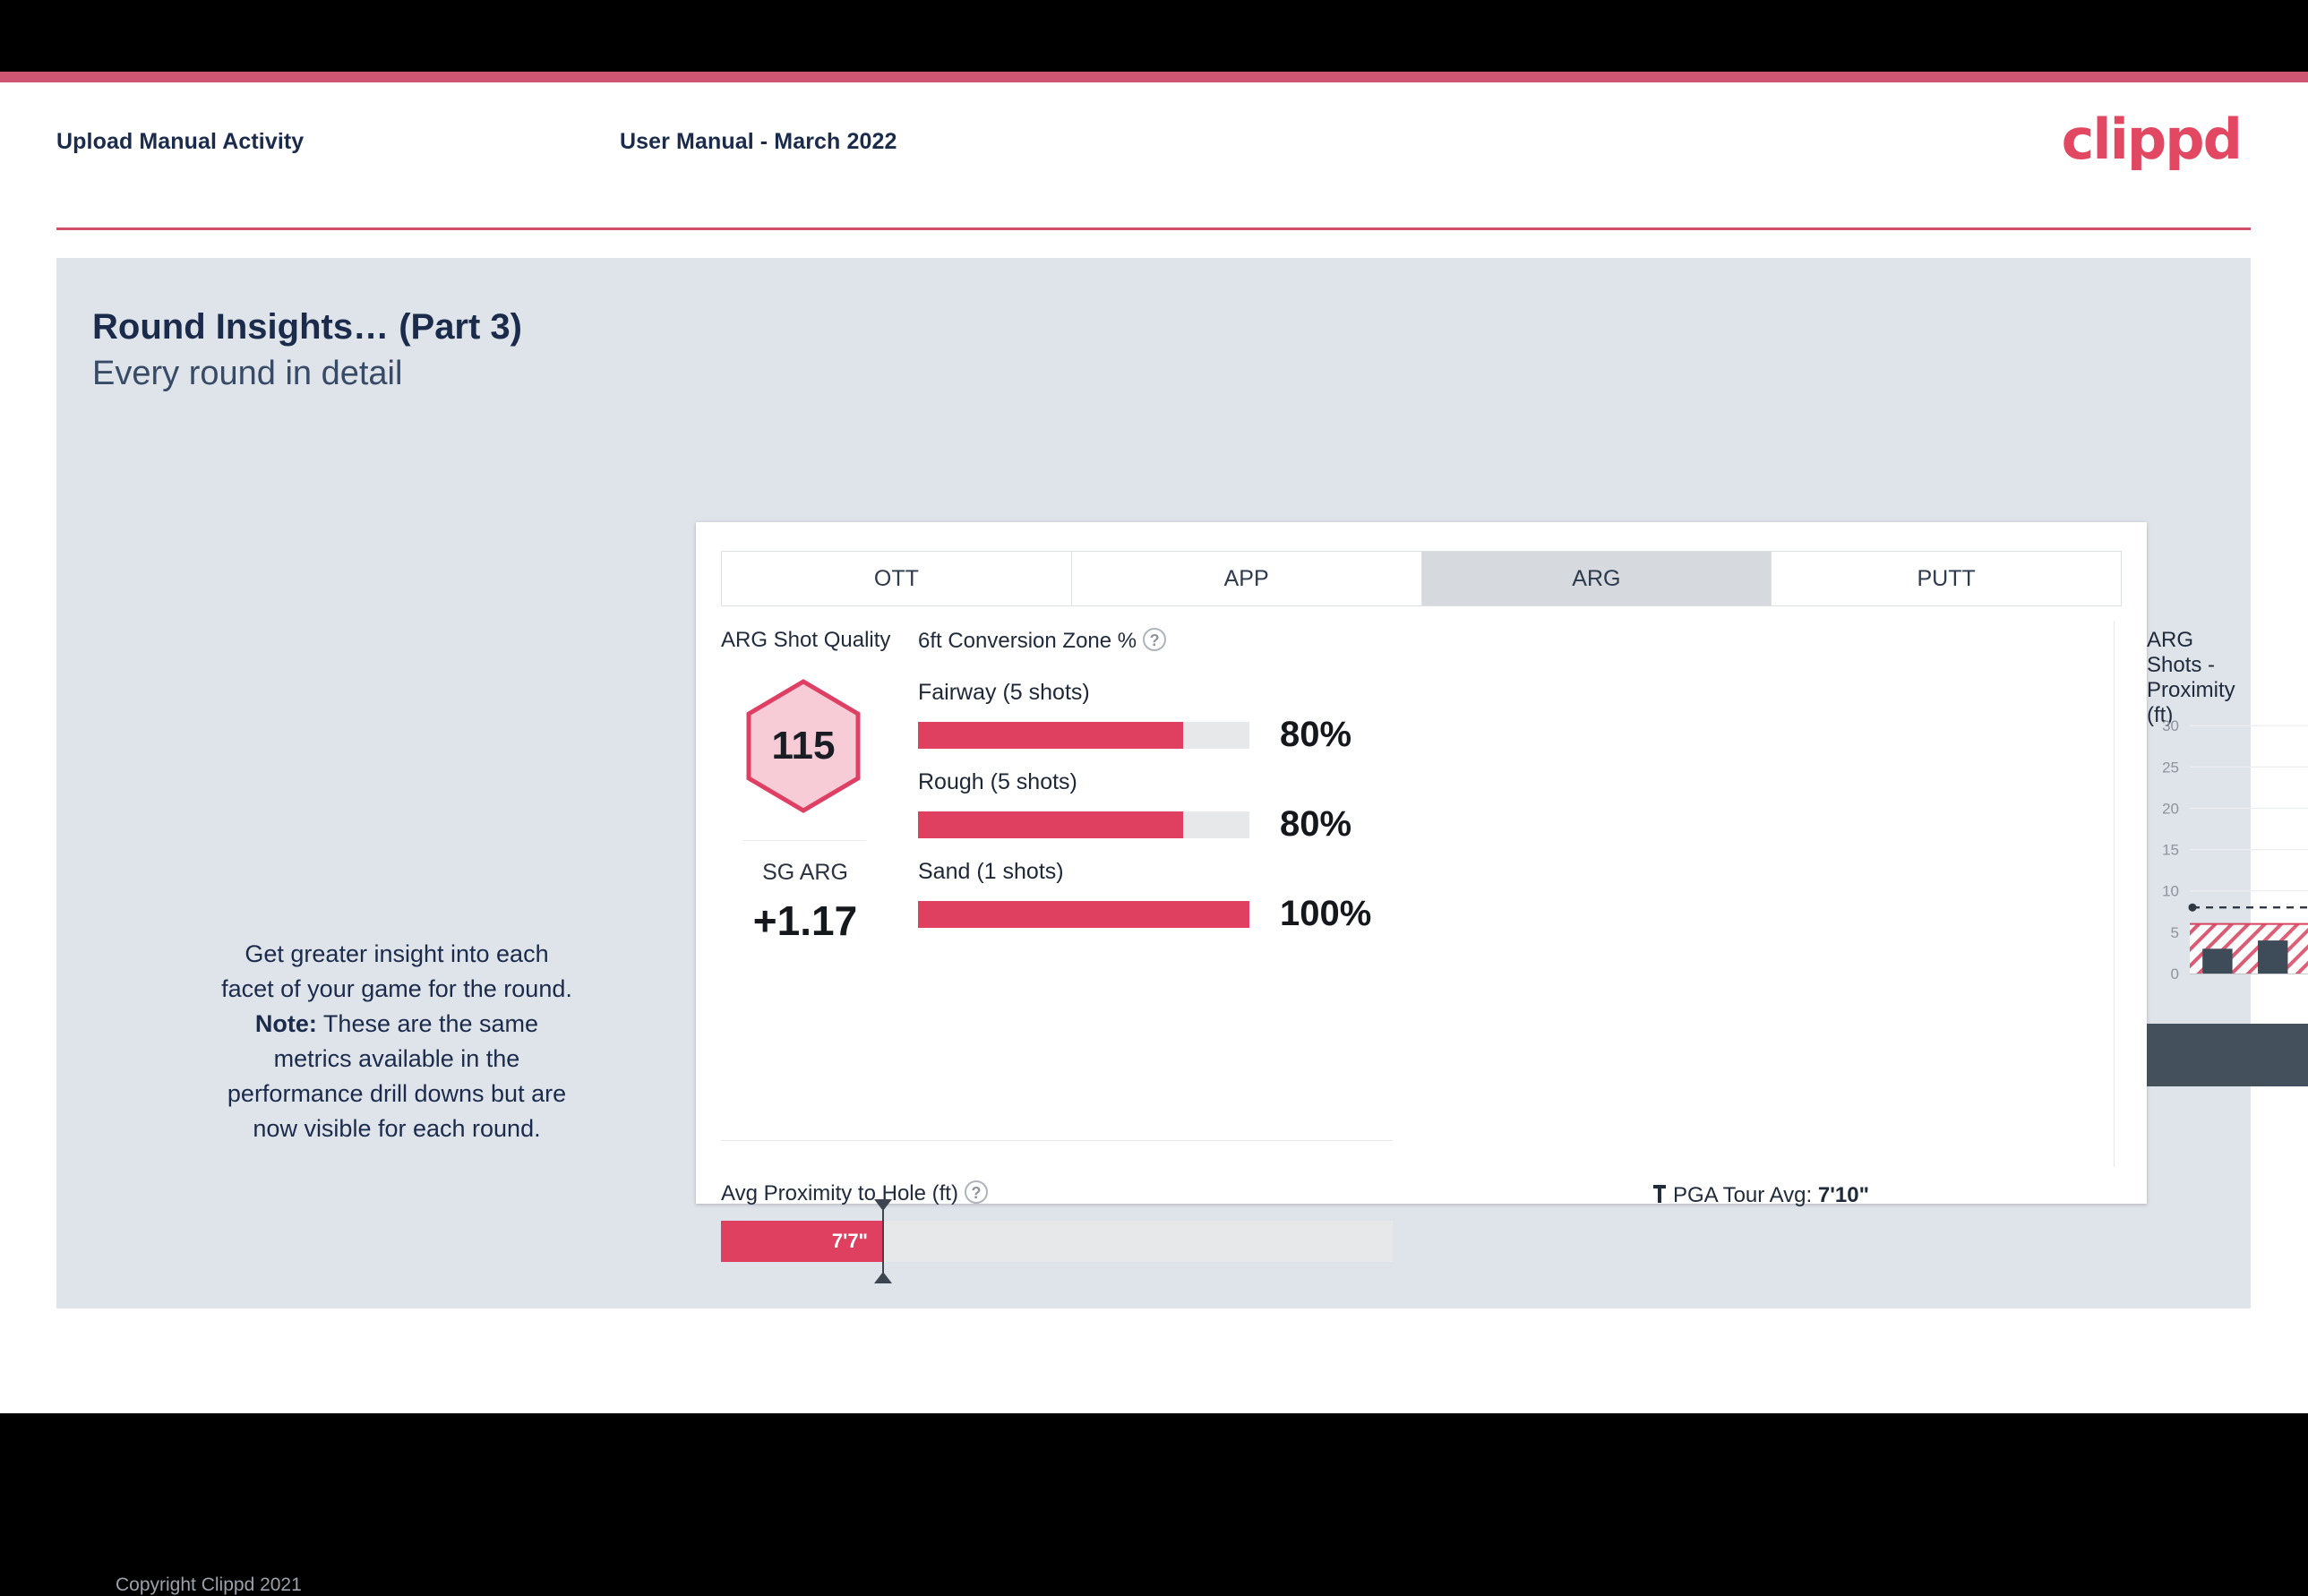 The height and width of the screenshot is (1596, 2308). I want to click on sg-arg-value: +1.17, so click(805, 921).